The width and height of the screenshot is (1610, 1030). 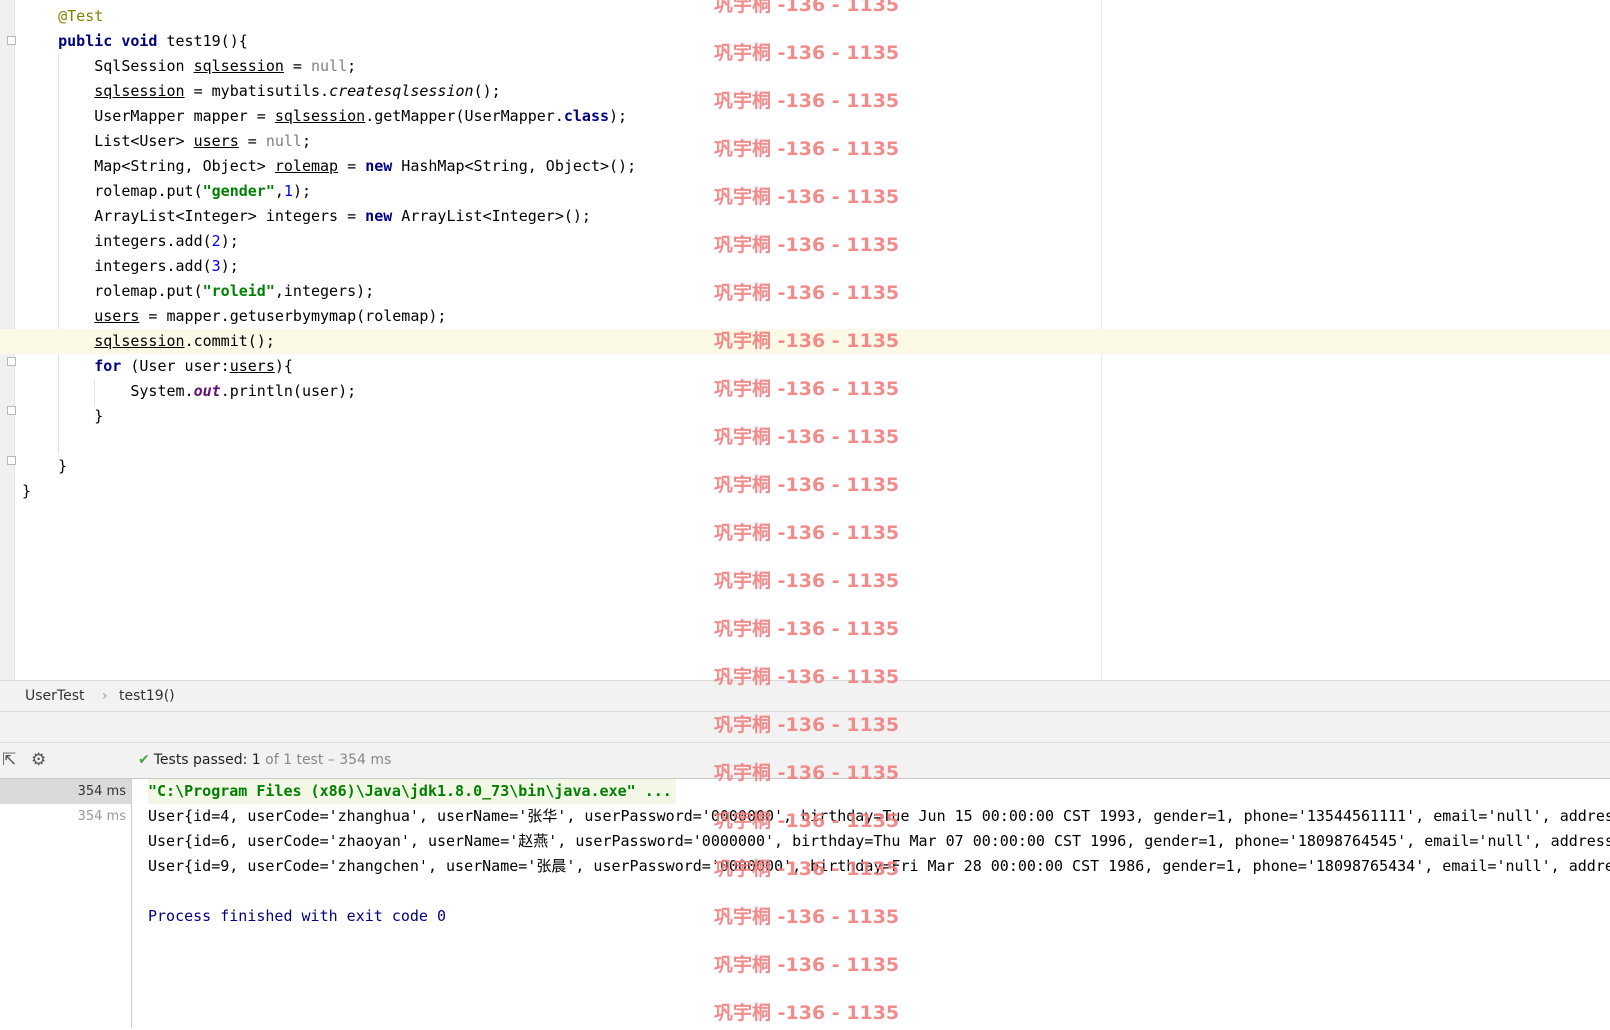 What do you see at coordinates (264, 760) in the screenshot?
I see `test-status: ✔ Tests passed: 1 of 1 test – 354 ms` at bounding box center [264, 760].